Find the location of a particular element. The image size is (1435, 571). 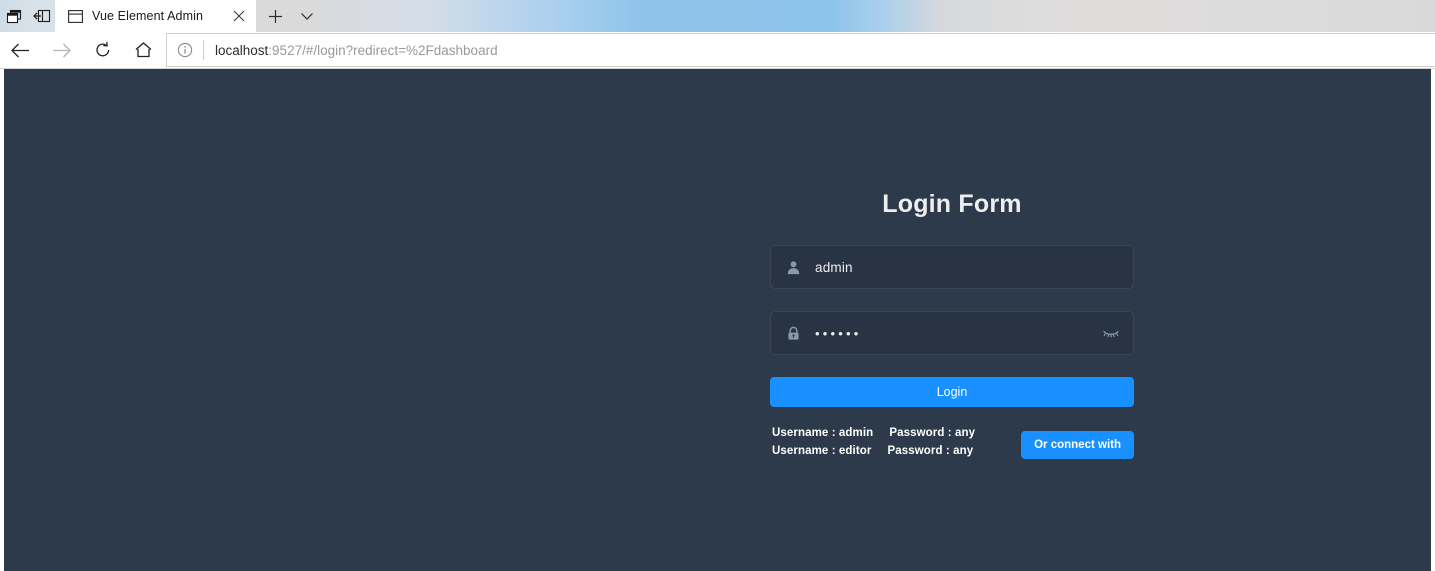

password-input is located at coordinates (952, 333).